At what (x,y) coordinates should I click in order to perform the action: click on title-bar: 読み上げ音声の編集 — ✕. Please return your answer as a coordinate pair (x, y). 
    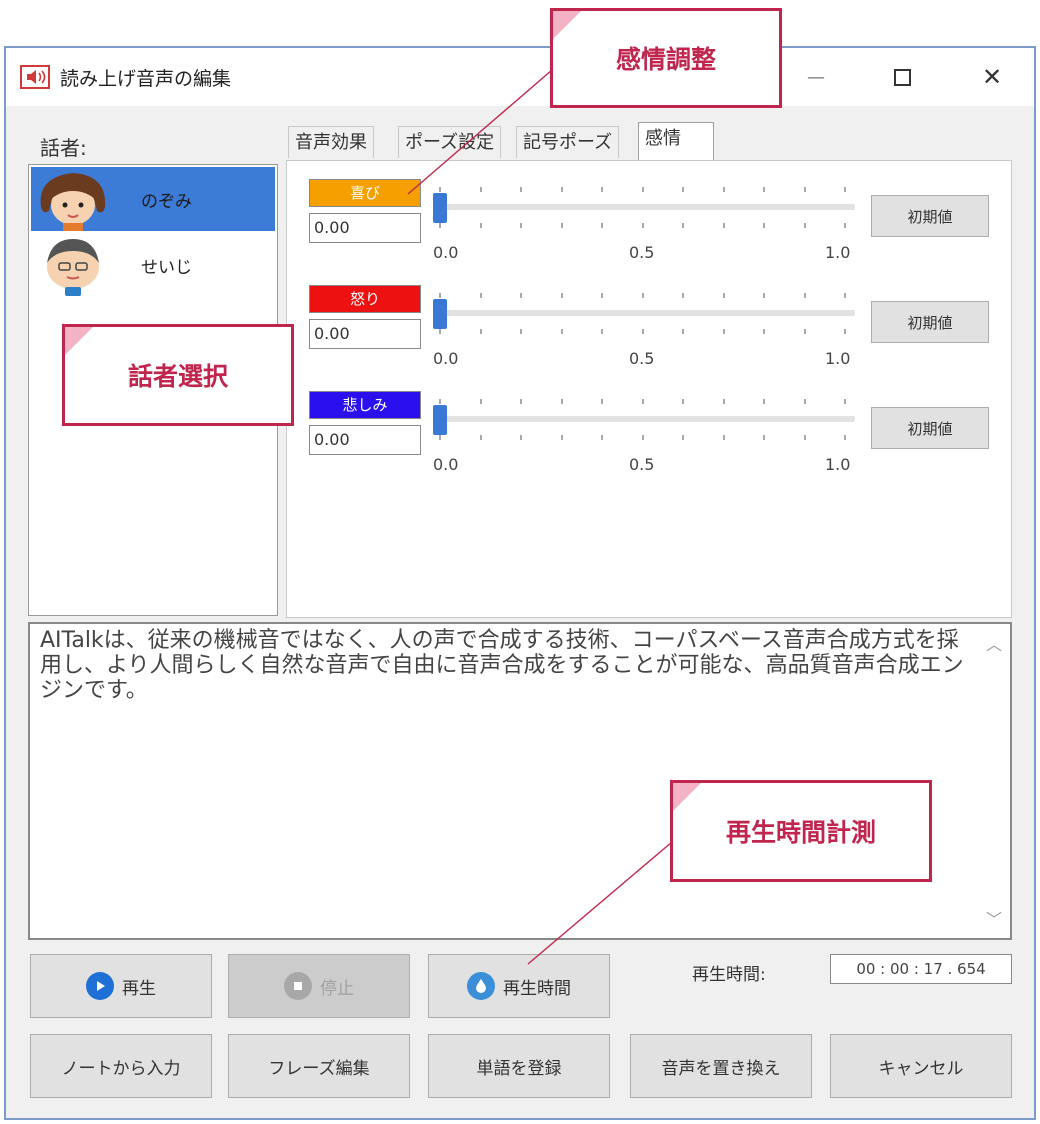
    Looking at the image, I should click on (520, 77).